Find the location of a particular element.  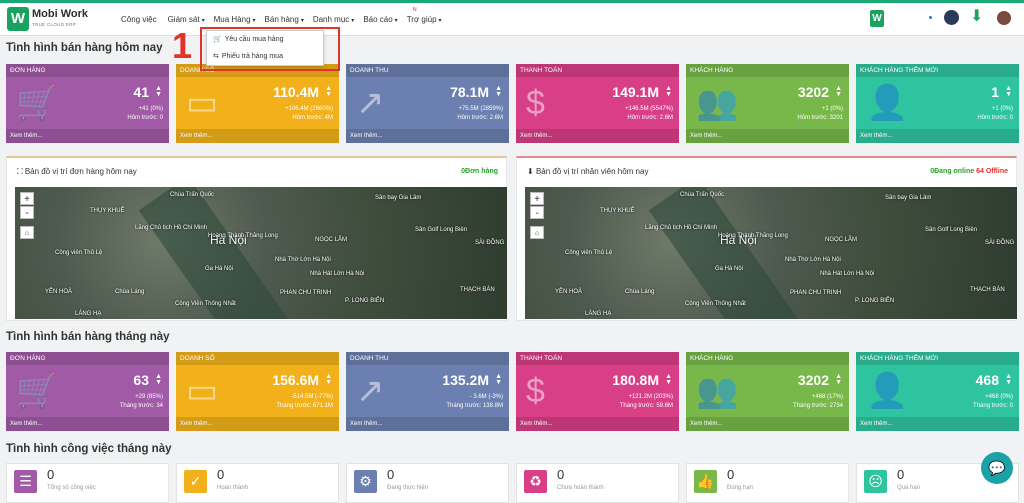

map-label: Lăng Chủ tịch Hồ Chí Minh is located at coordinates (681, 228).